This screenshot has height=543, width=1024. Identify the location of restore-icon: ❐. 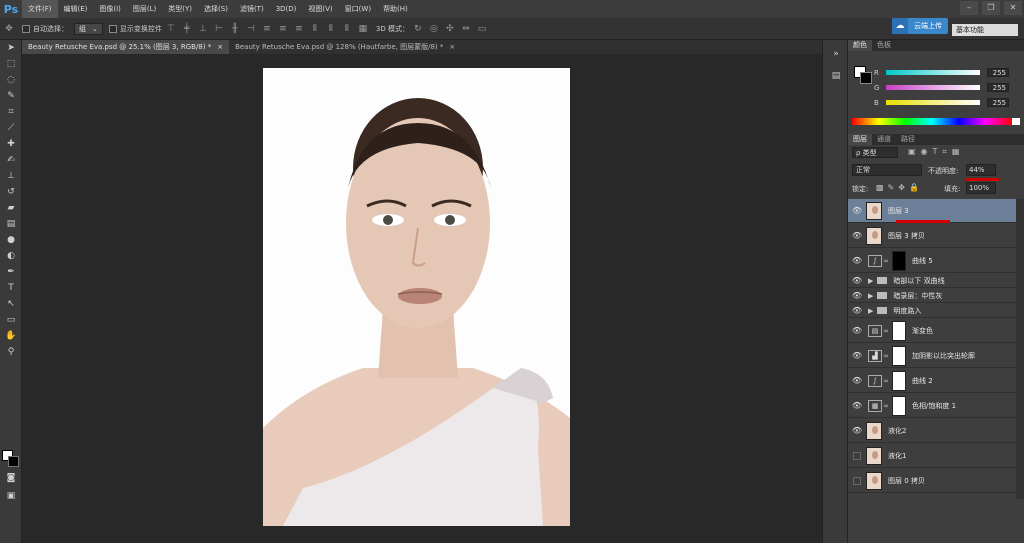
(991, 8).